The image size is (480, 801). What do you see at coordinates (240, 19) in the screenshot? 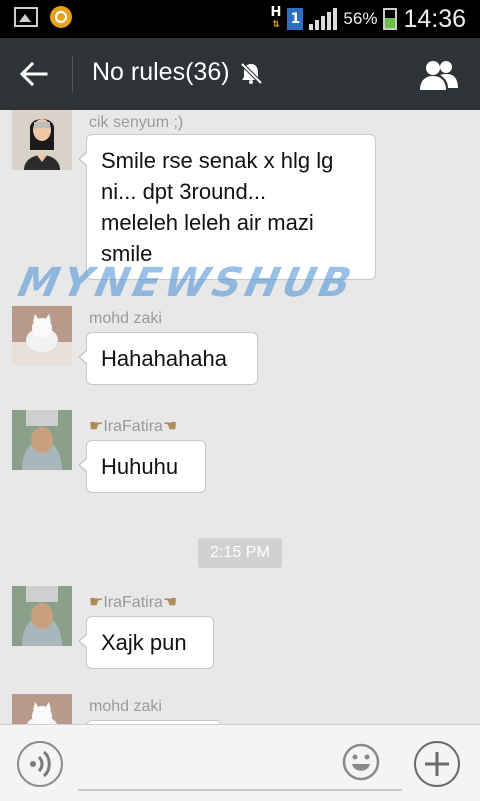
I see `status-bar: H ⇅ 1 56% 14:36` at bounding box center [240, 19].